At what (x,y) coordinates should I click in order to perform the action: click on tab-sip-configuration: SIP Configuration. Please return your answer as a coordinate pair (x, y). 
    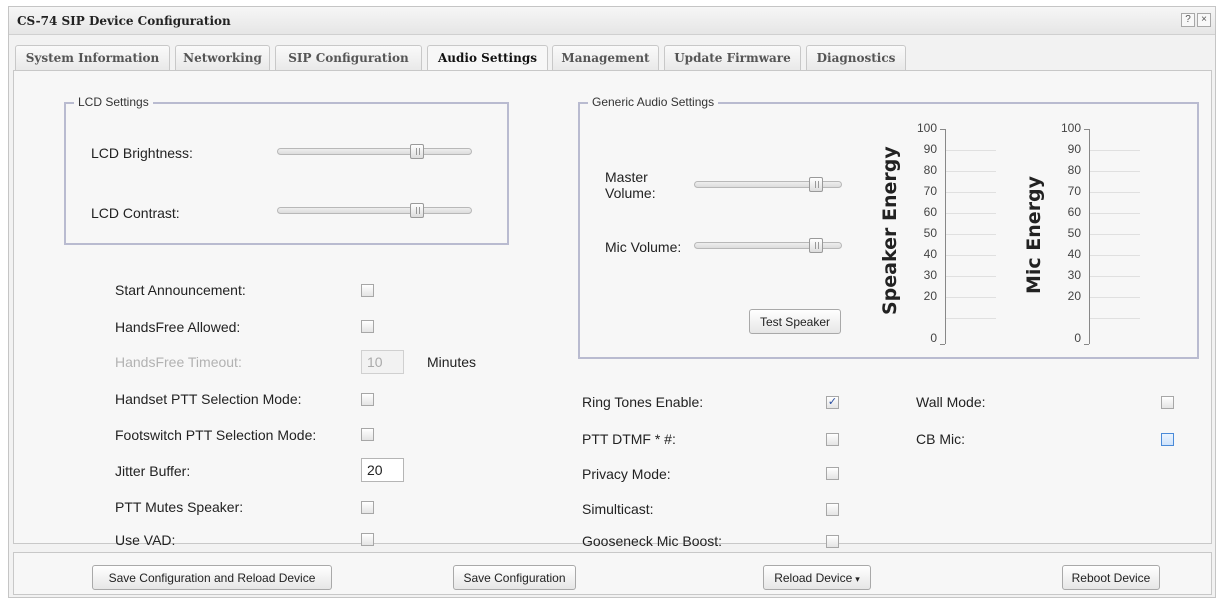
    Looking at the image, I should click on (348, 58).